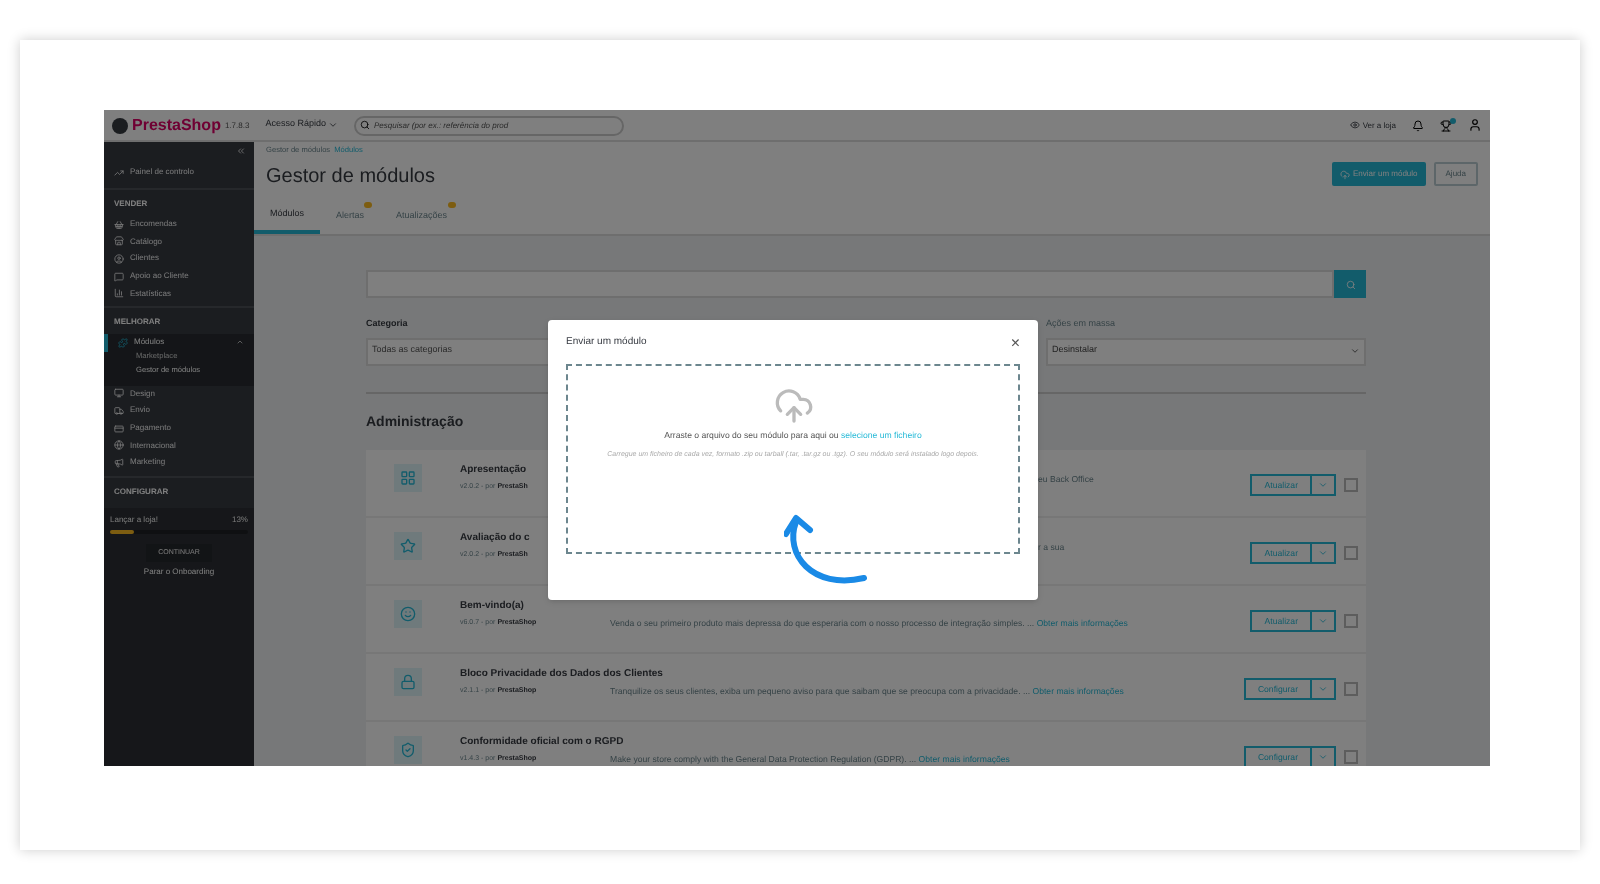 The image size is (1600, 884). What do you see at coordinates (1015, 344) in the screenshot?
I see `close-button: ×` at bounding box center [1015, 344].